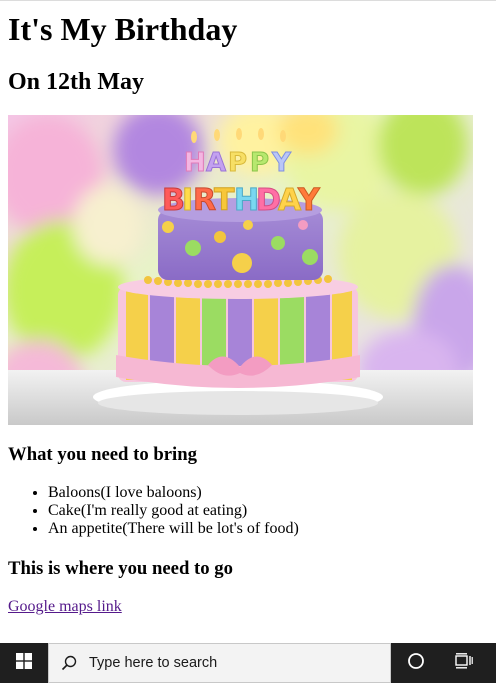 This screenshot has width=496, height=683. Describe the element at coordinates (224, 200) in the screenshot. I see `svg-text: T` at that location.